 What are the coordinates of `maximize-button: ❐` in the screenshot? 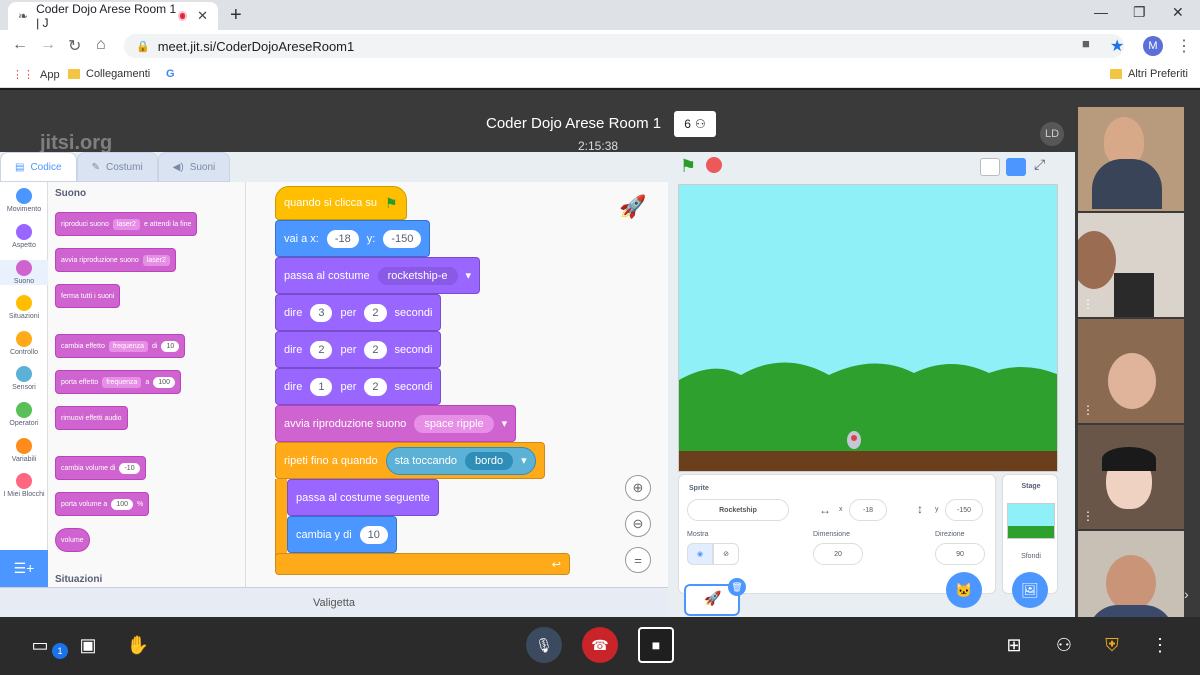 It's located at (1139, 12).